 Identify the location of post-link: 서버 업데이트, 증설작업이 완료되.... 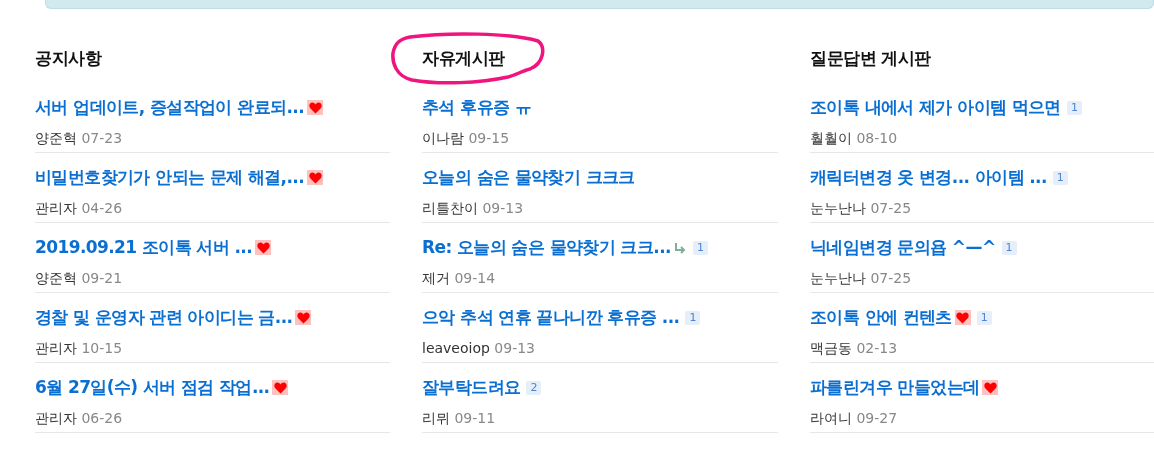
(169, 108).